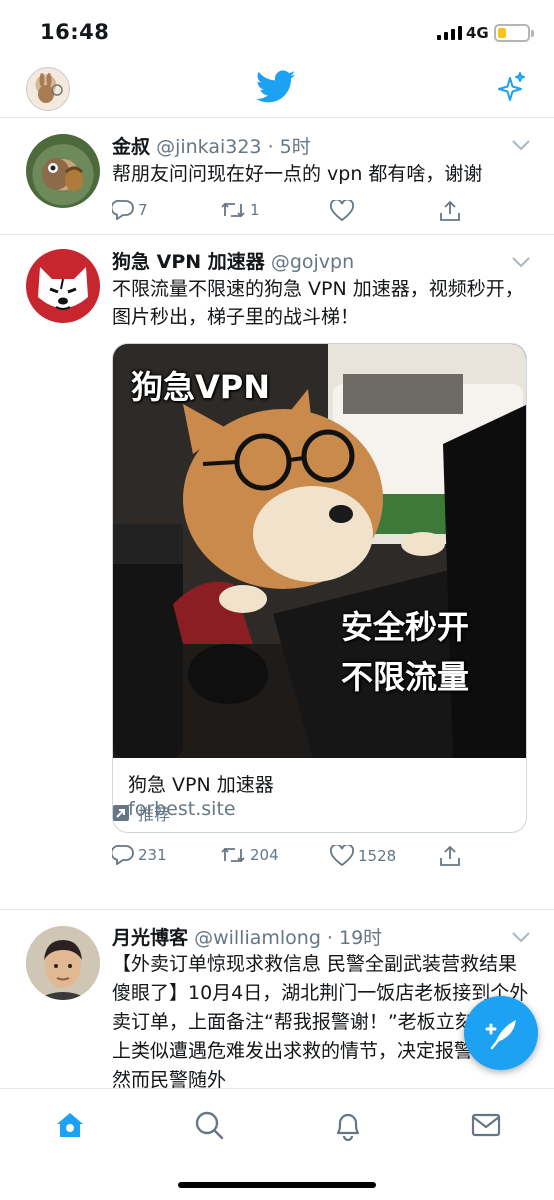 The image size is (554, 1200). What do you see at coordinates (188, 262) in the screenshot?
I see `display-name: 狗急 VPN 加速器` at bounding box center [188, 262].